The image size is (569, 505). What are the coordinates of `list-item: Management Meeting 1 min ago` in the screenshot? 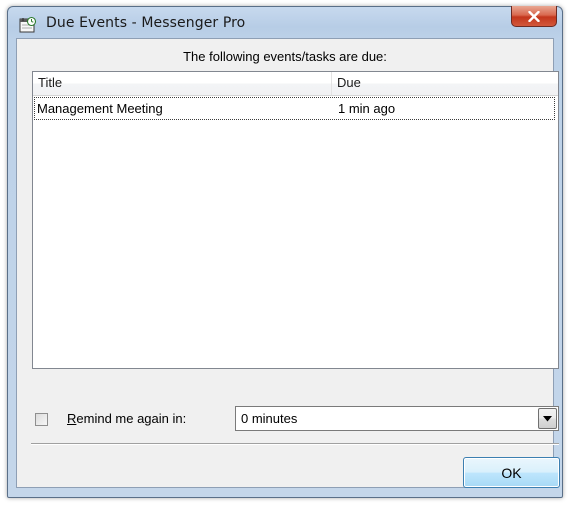 It's located at (294, 108).